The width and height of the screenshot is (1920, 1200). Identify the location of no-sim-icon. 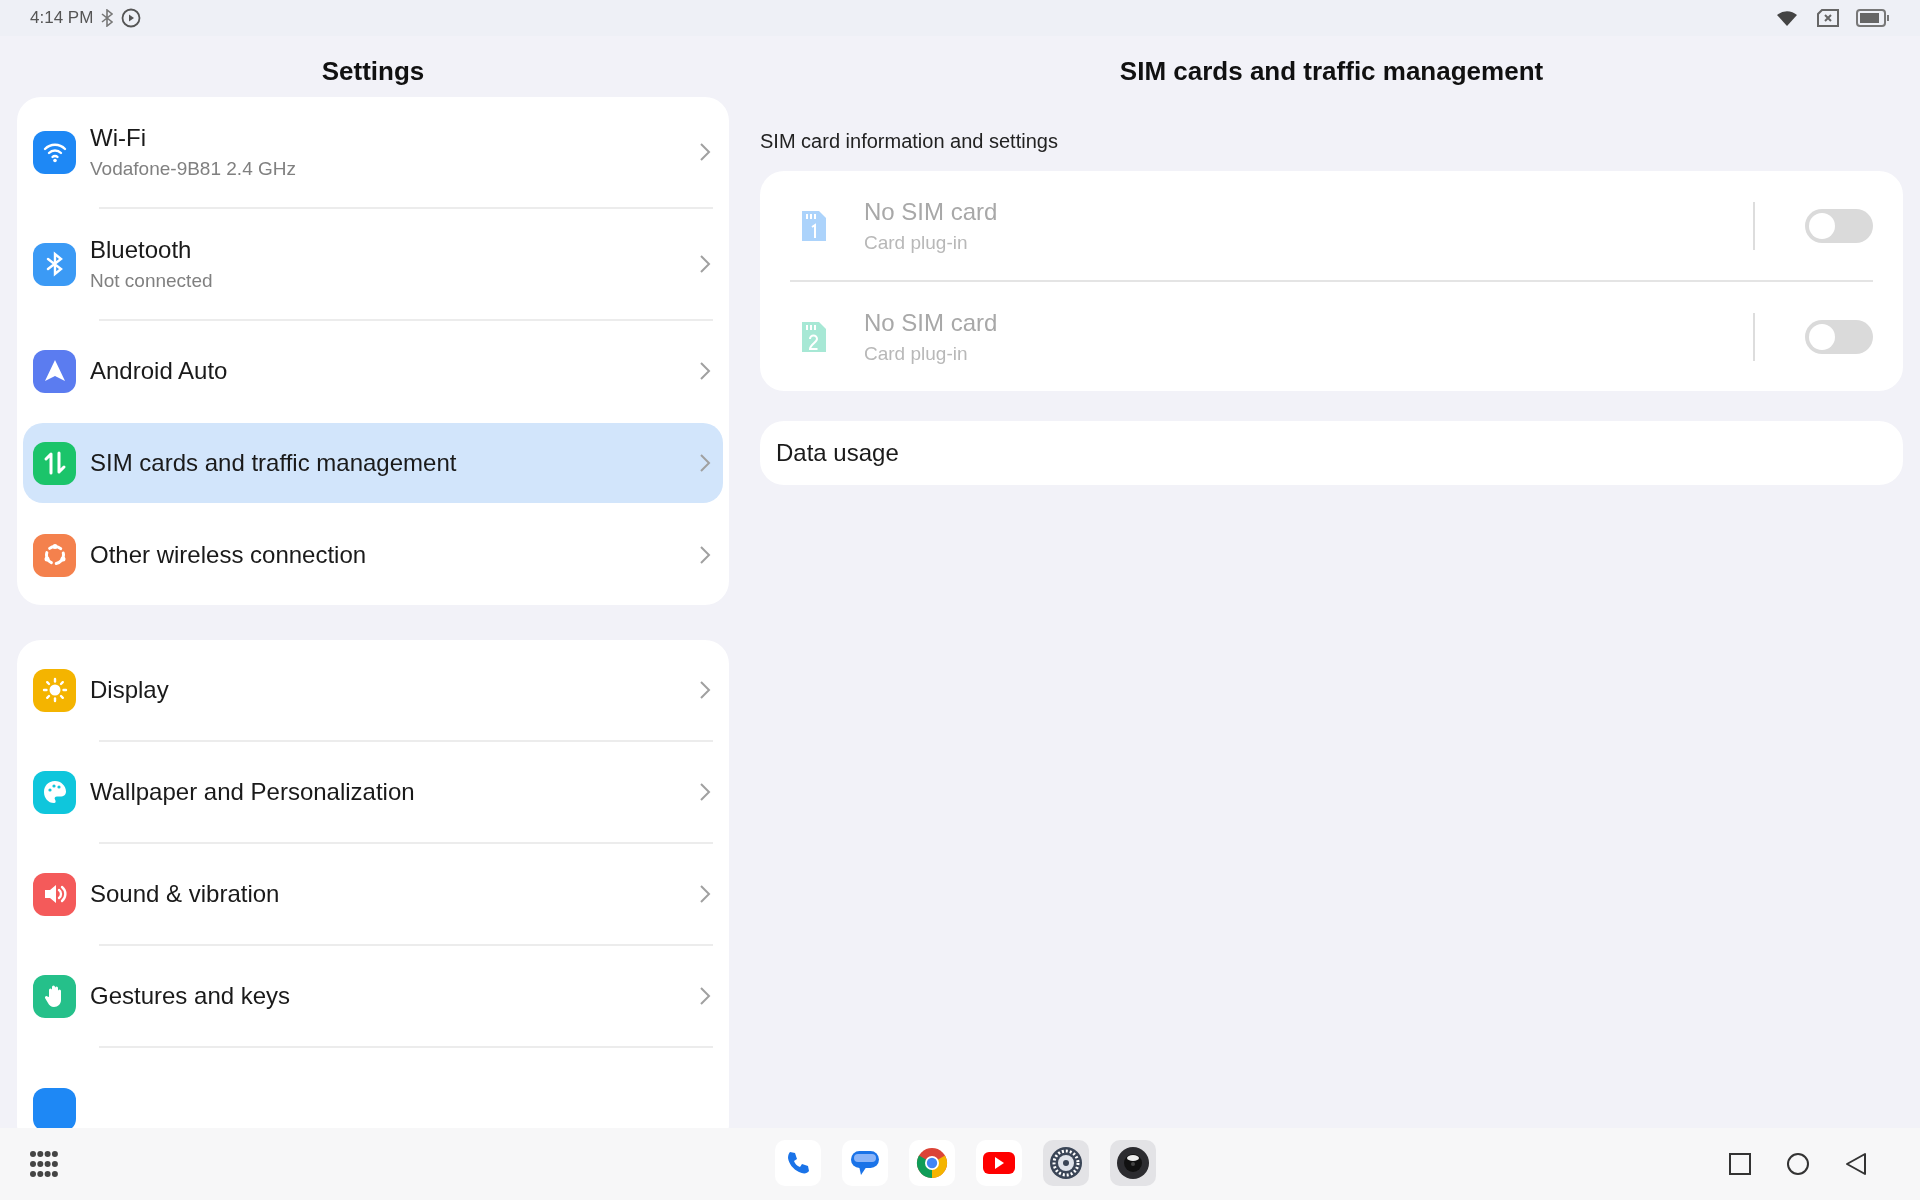
(1828, 18).